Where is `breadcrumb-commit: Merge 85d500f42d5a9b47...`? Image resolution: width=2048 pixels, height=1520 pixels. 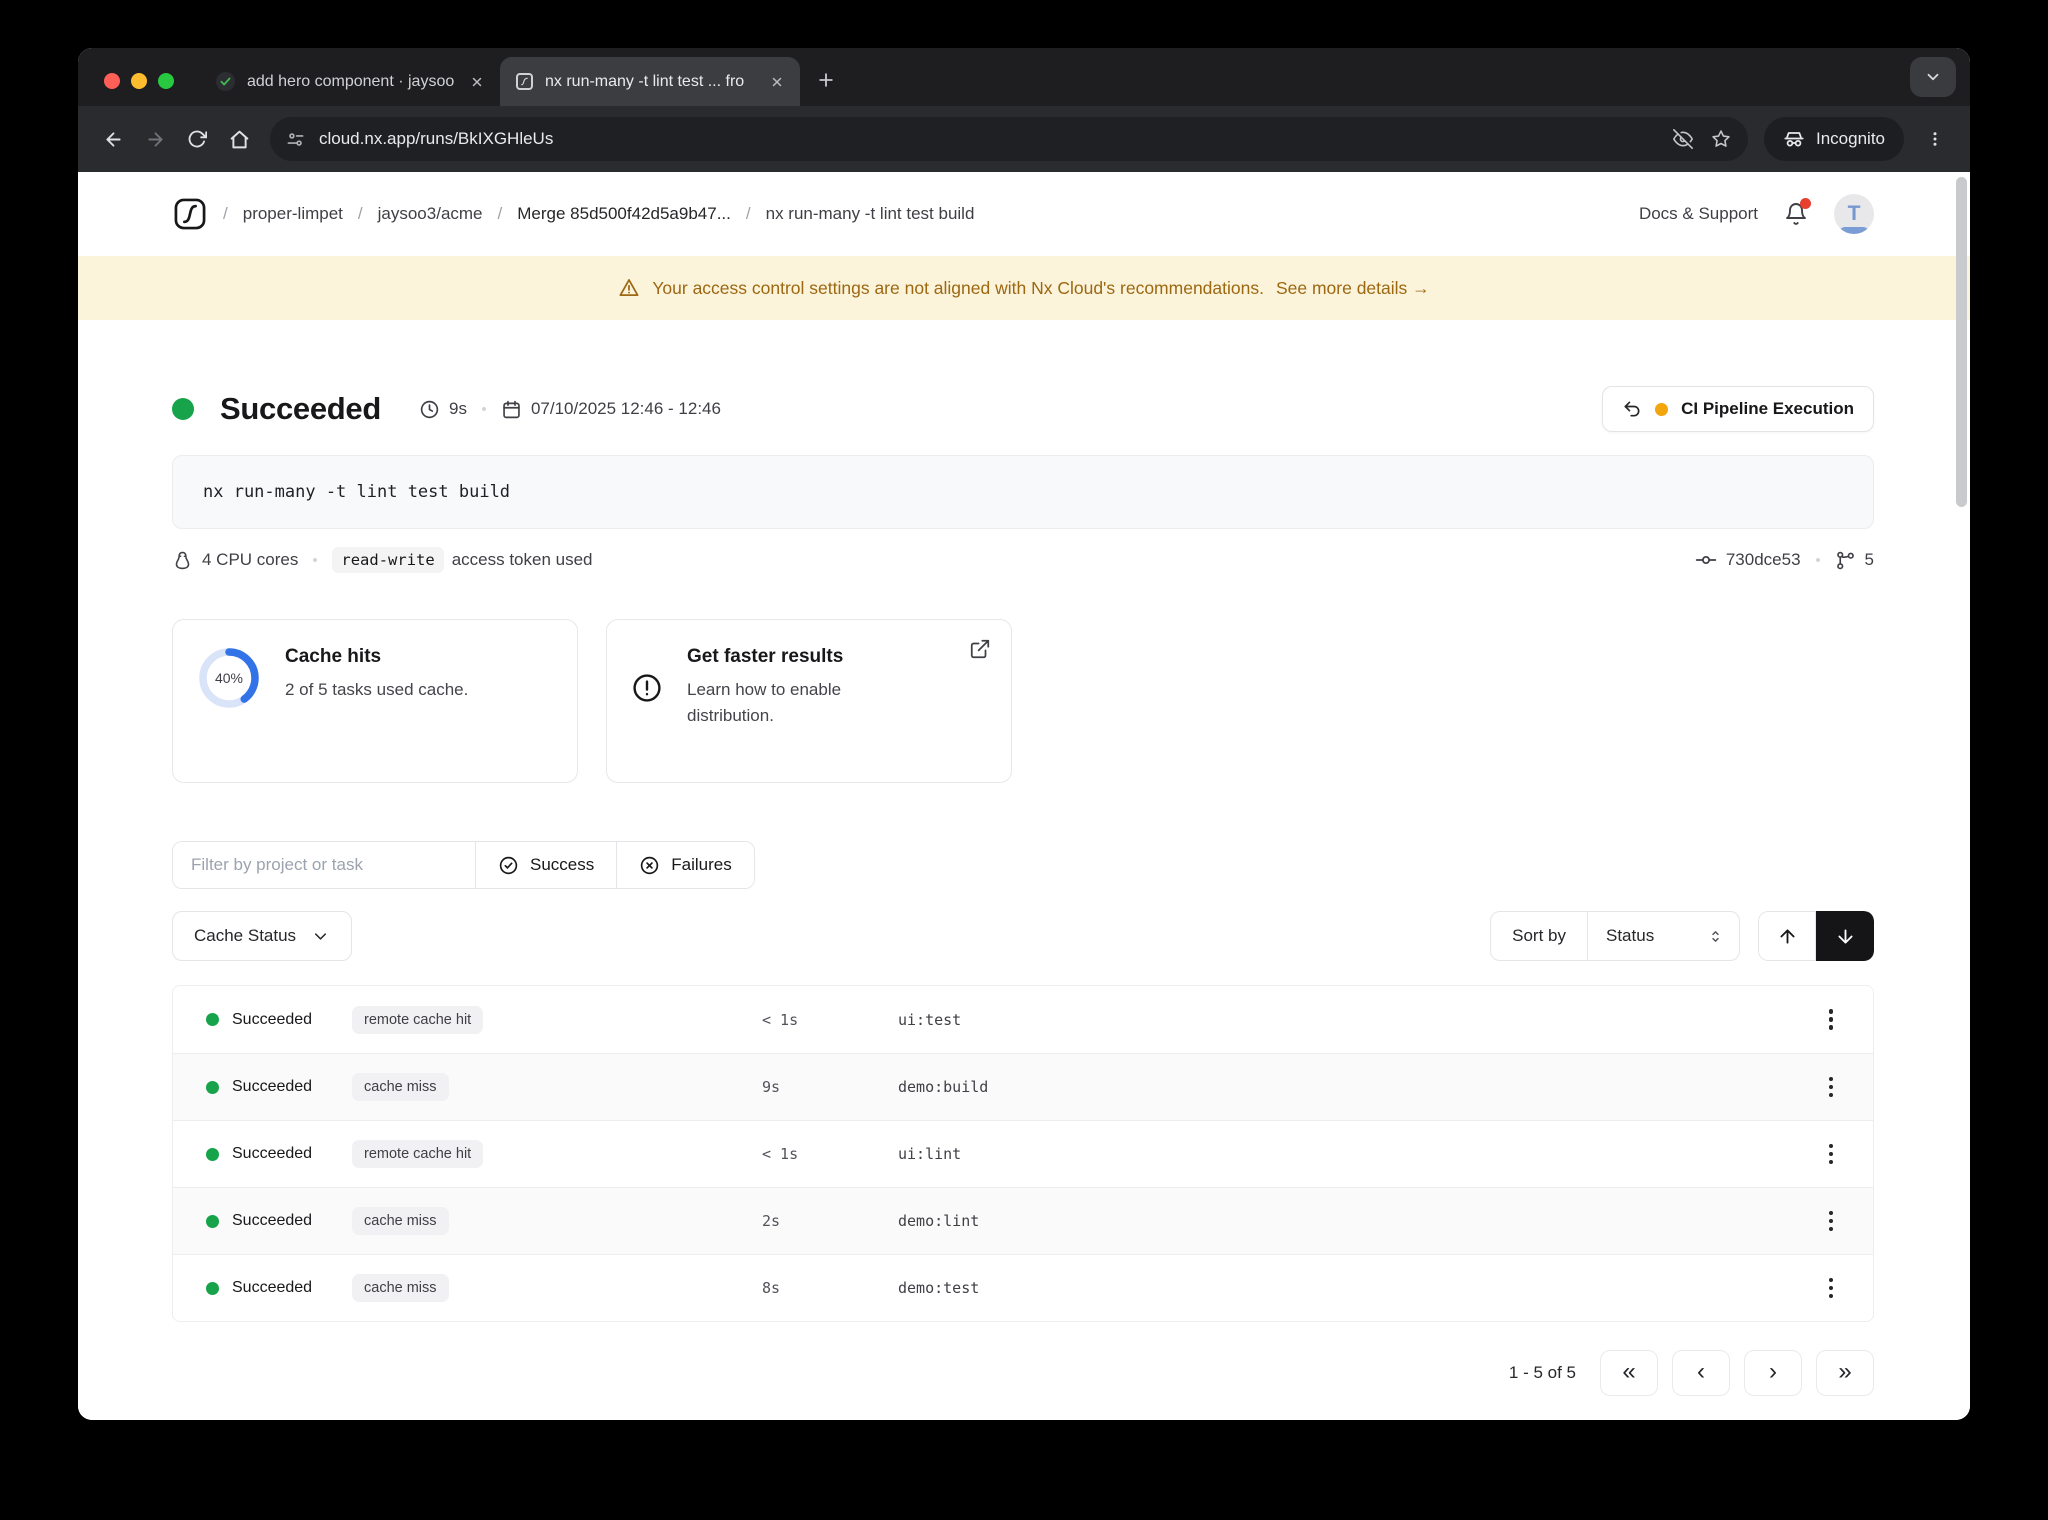 breadcrumb-commit: Merge 85d500f42d5a9b47... is located at coordinates (624, 214).